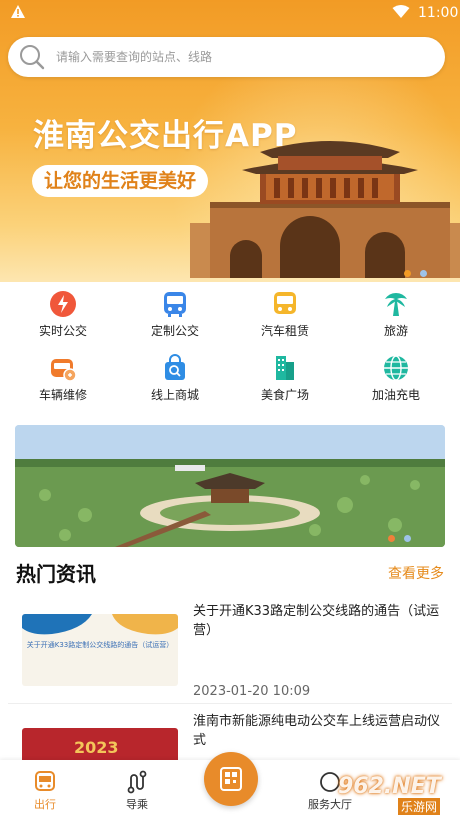  What do you see at coordinates (395, 331) in the screenshot?
I see `service-label: 旅游` at bounding box center [395, 331].